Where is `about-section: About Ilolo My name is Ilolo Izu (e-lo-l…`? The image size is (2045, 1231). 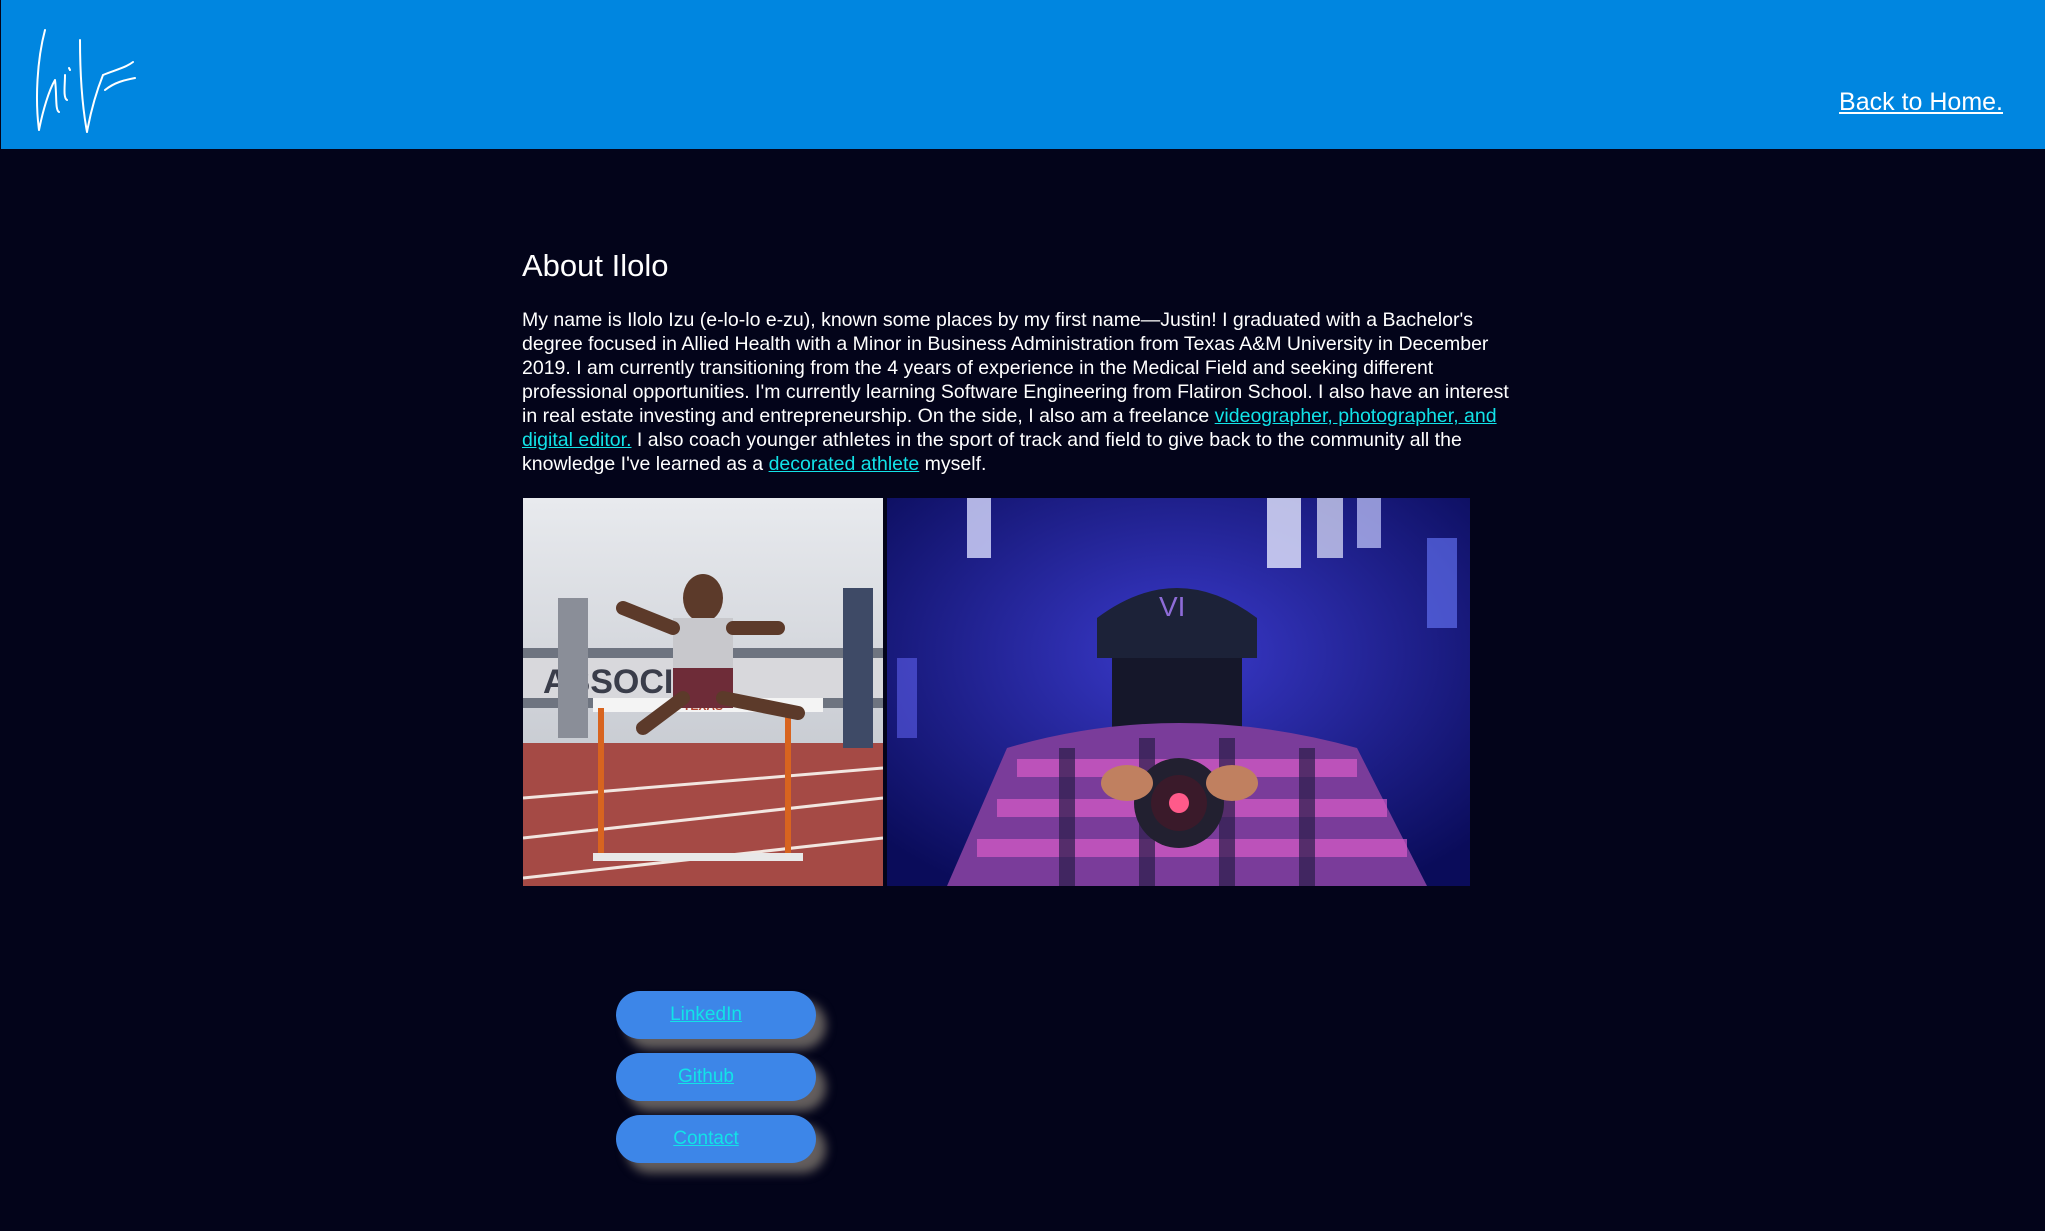
about-section: About Ilolo My name is Ilolo Izu (e-lo-l… is located at coordinates (1022, 362).